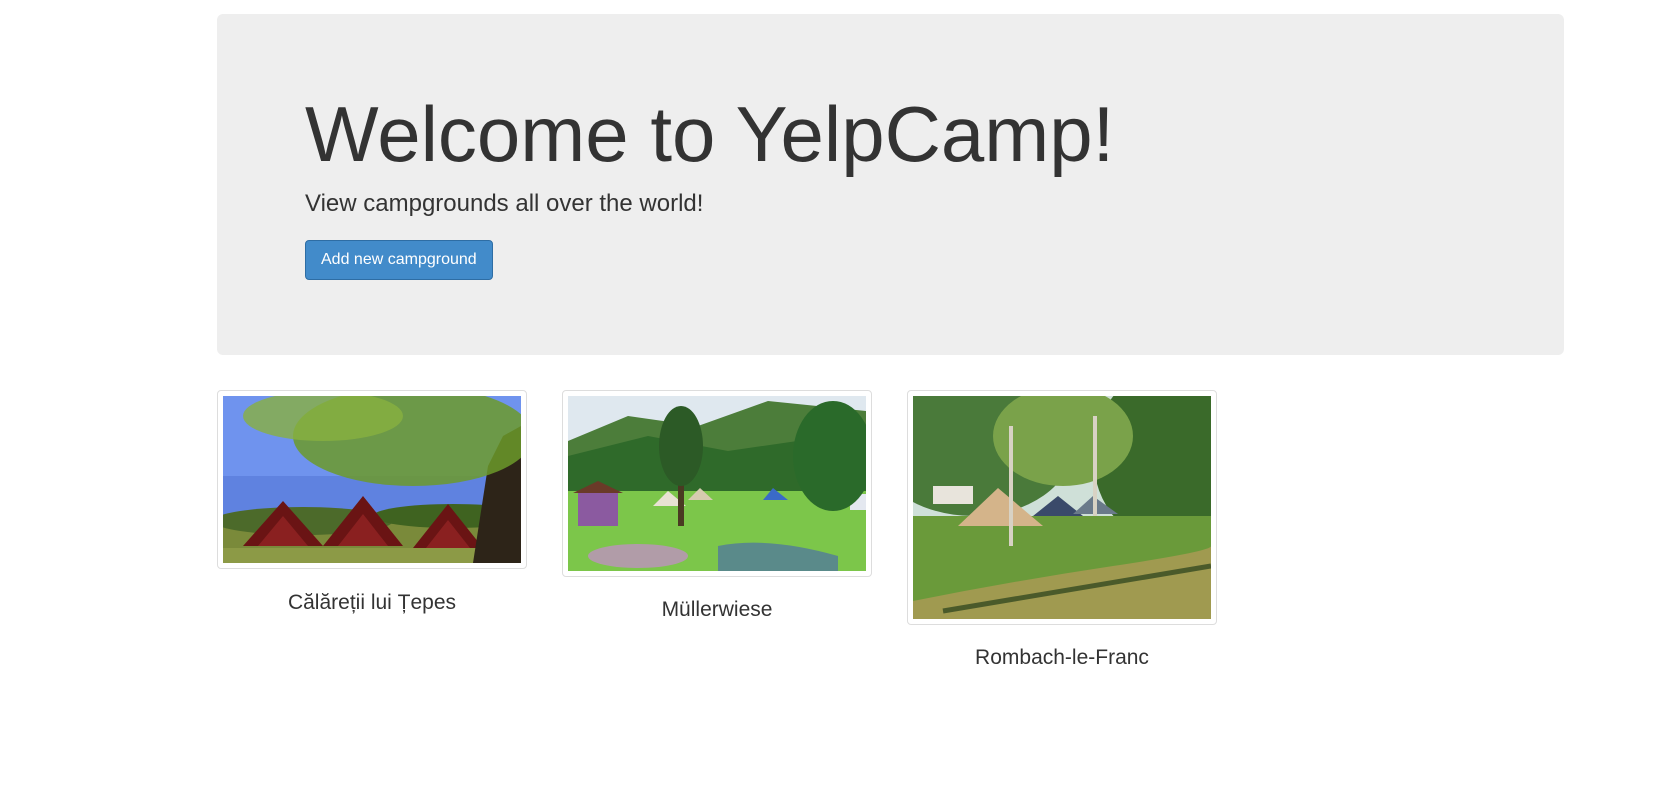  I want to click on page-subtitle: View campgrounds all over the world!, so click(504, 203).